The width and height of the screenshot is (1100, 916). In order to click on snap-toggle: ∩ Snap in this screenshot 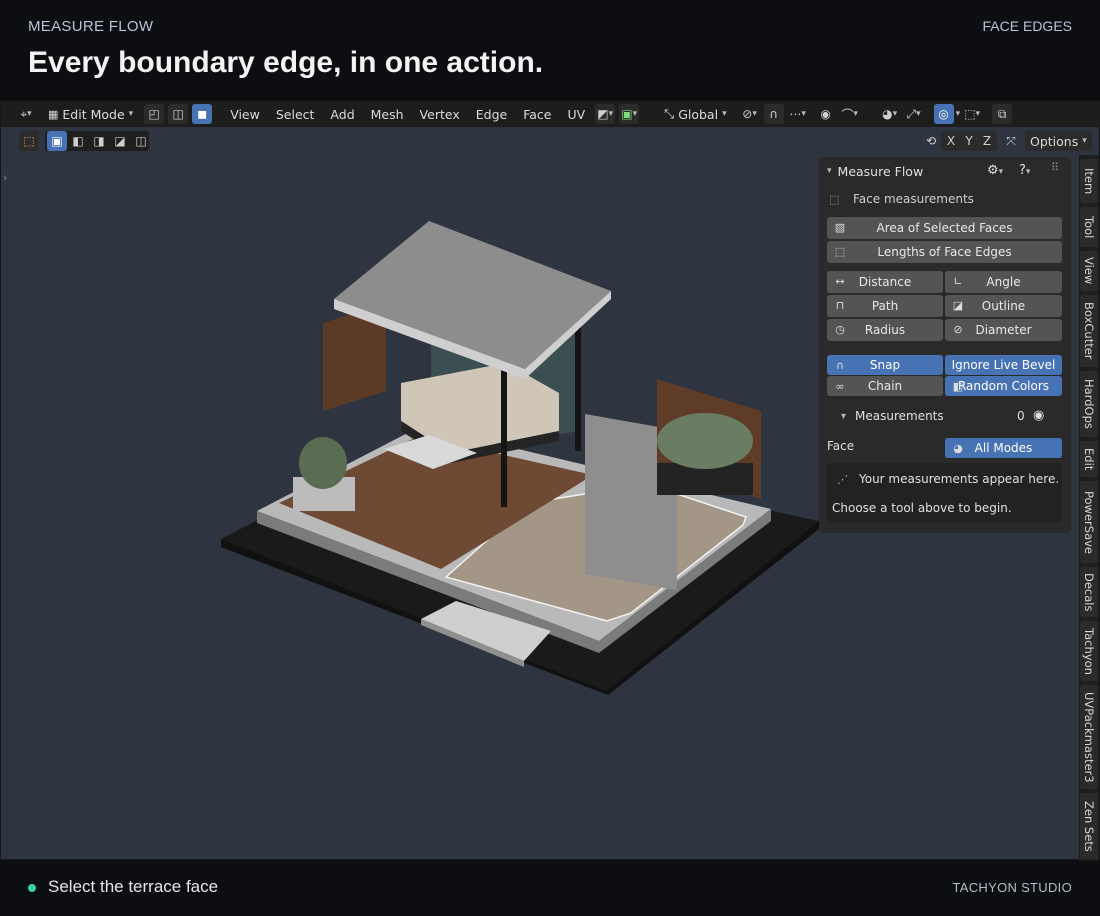, I will do `click(885, 365)`.